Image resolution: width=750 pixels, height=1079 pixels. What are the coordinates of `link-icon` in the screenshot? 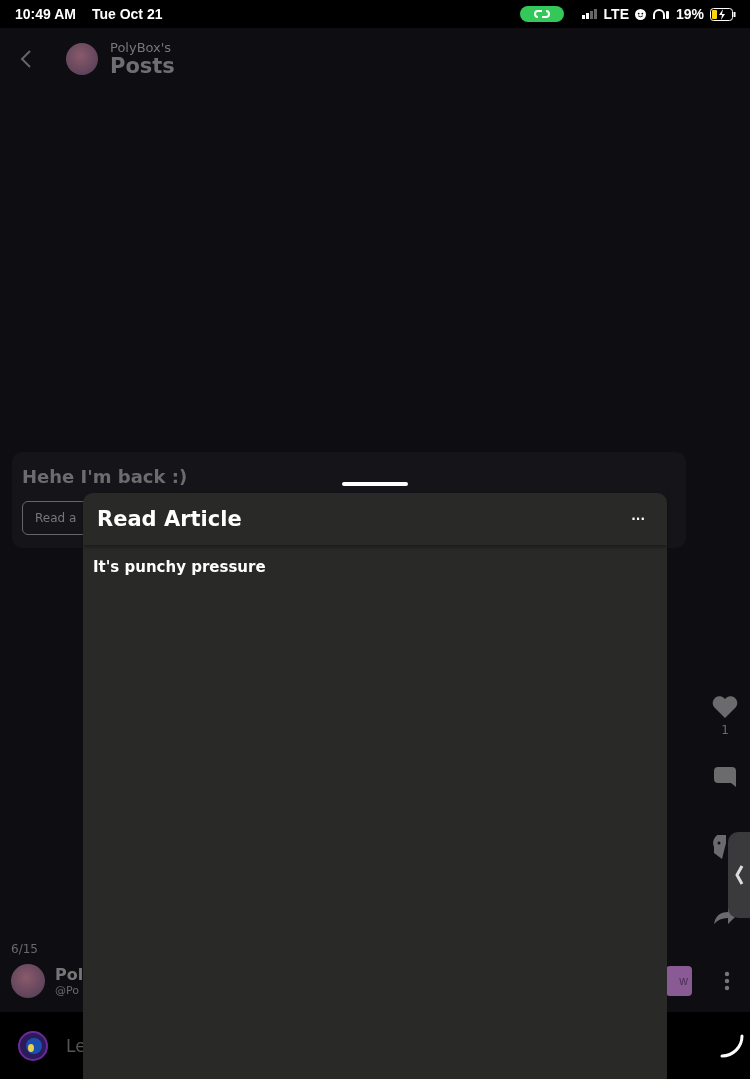 It's located at (541, 14).